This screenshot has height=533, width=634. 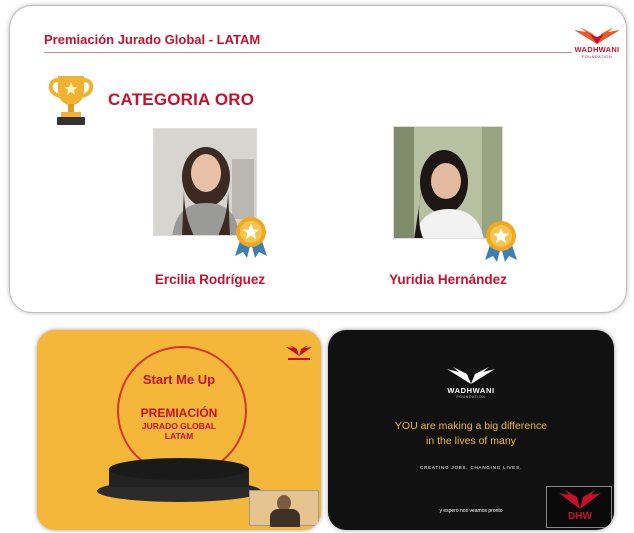 I want to click on message-line-2: in the lives of many, so click(x=471, y=441).